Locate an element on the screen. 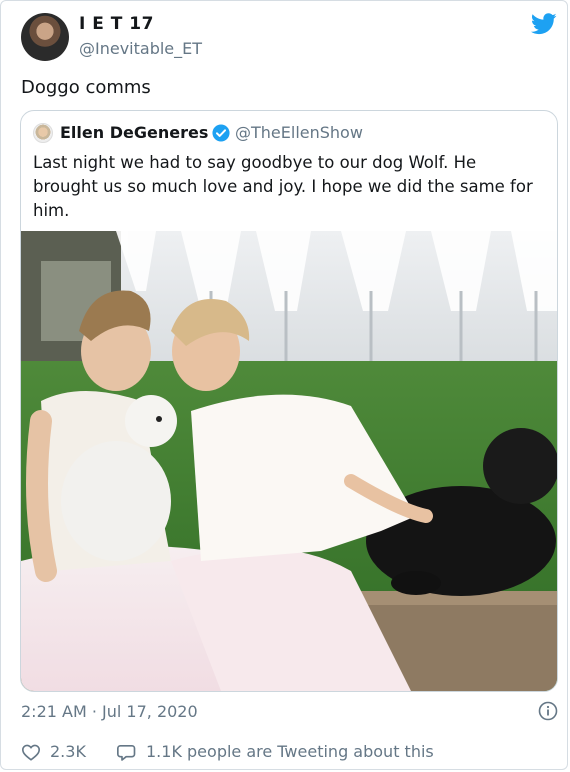 Image resolution: width=570 pixels, height=772 pixels. quoted-avatar is located at coordinates (43, 133).